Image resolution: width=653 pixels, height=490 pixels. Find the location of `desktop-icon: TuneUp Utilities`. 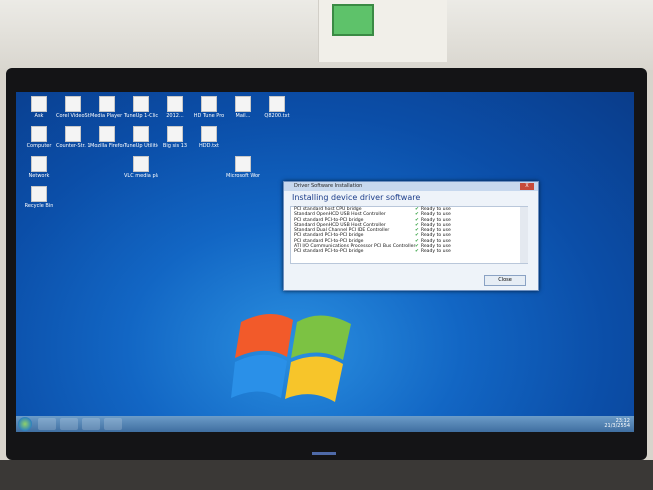

desktop-icon: TuneUp Utilities is located at coordinates (141, 141).